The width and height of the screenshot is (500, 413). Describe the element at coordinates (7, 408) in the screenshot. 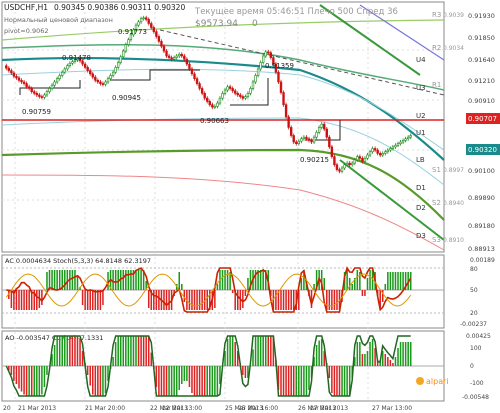

I see `time-label-0: 20` at that location.